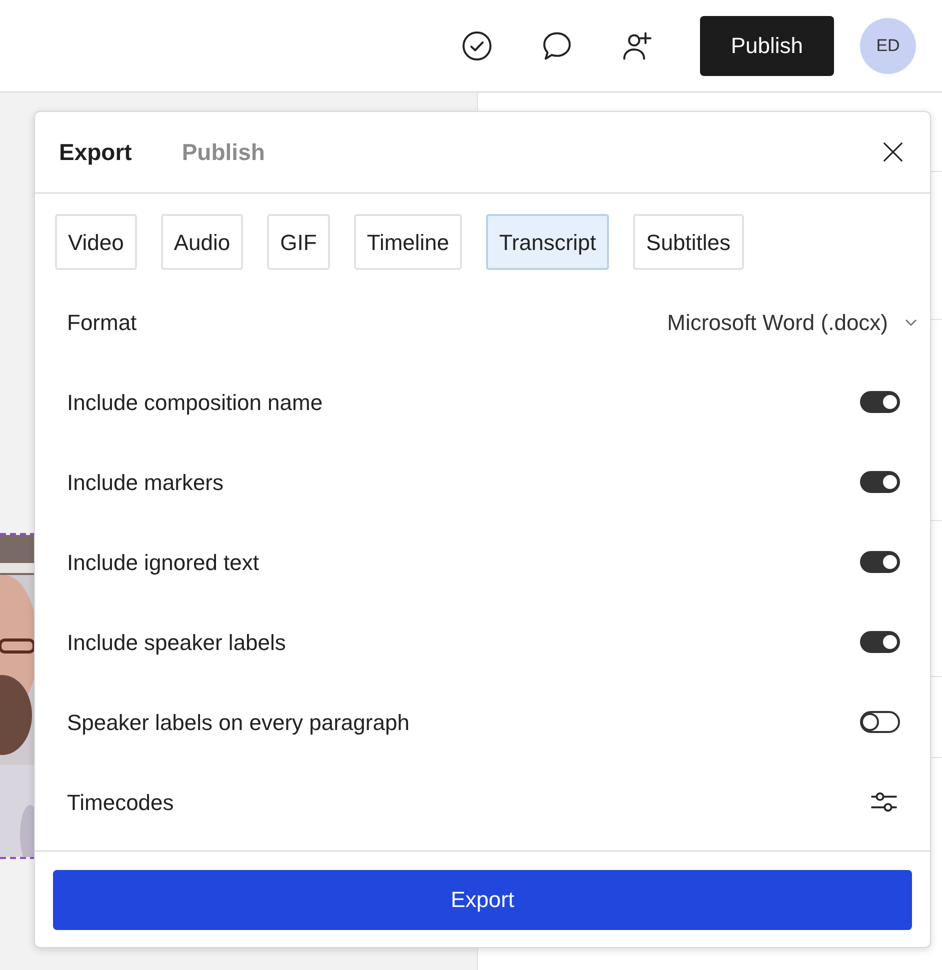 This screenshot has width=942, height=970. I want to click on dialog-tab: Export, so click(95, 152).